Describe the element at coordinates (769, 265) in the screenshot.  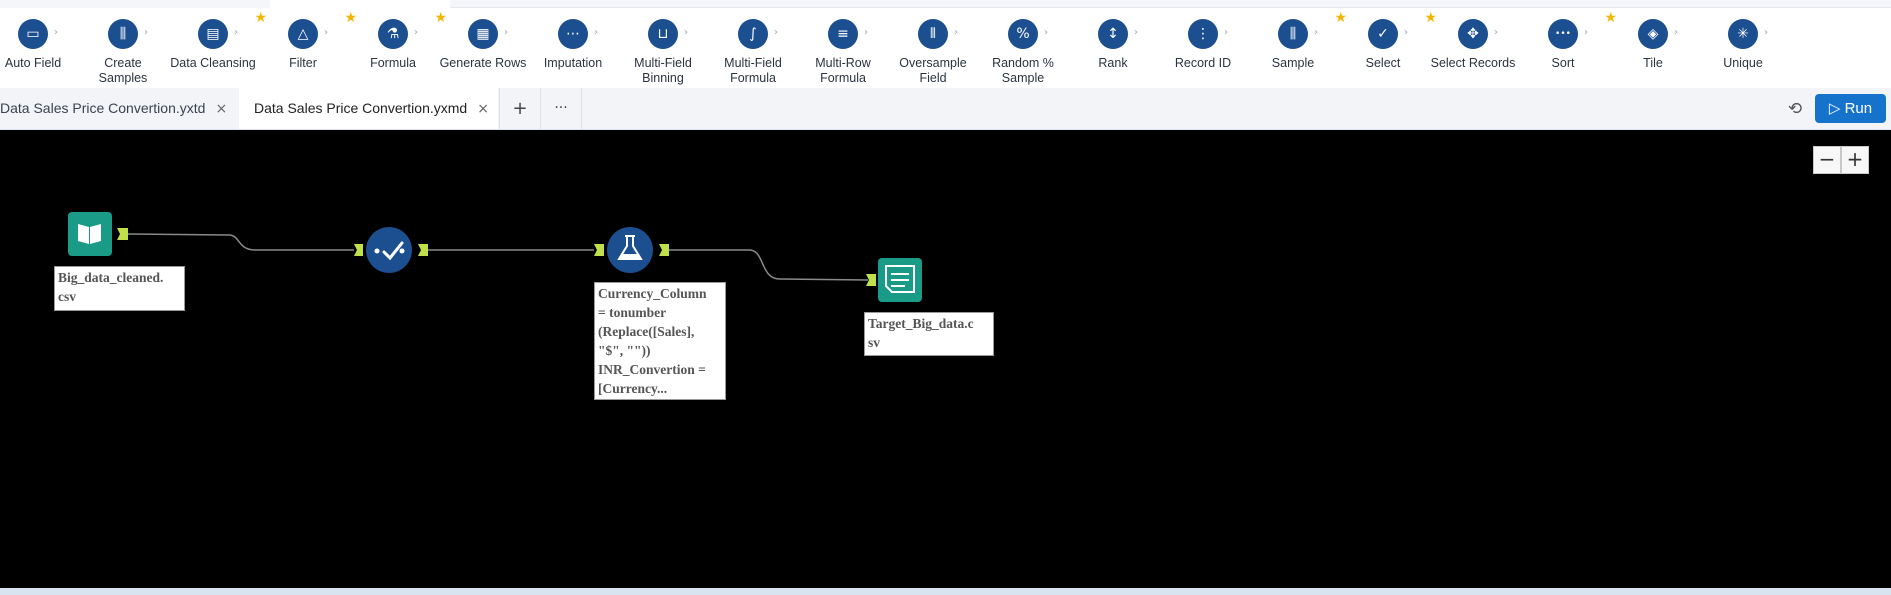
I see `connection-formula-output` at that location.